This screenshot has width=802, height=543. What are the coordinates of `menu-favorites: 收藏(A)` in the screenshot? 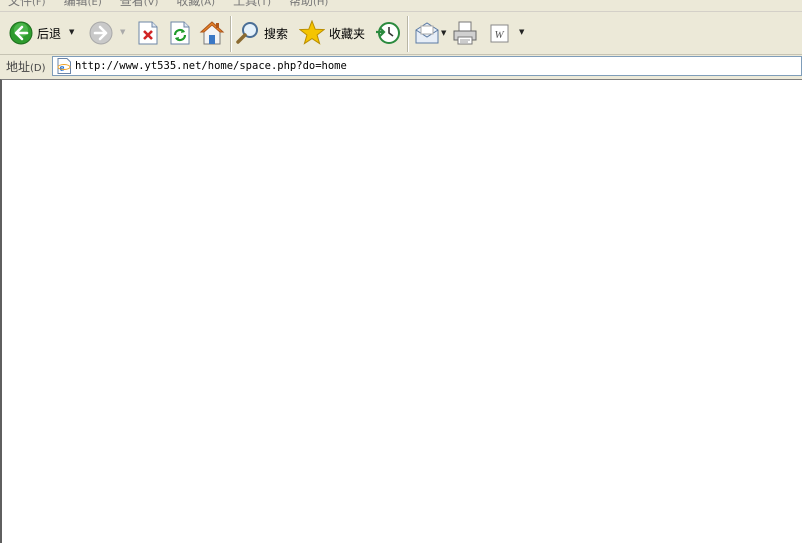 It's located at (195, 5).